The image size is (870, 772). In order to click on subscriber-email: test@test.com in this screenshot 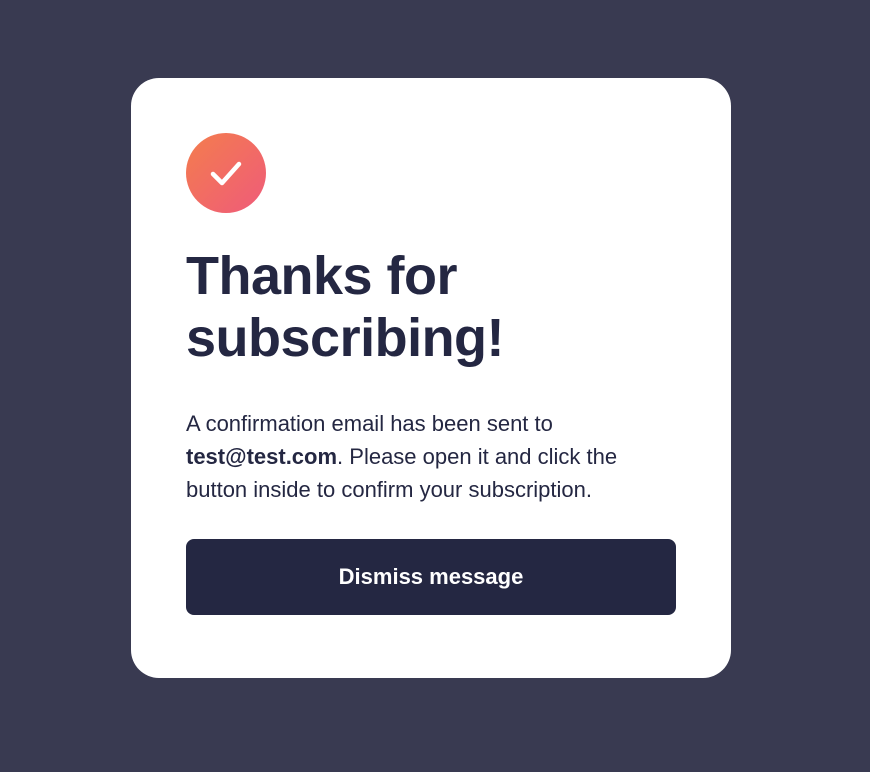, I will do `click(262, 456)`.